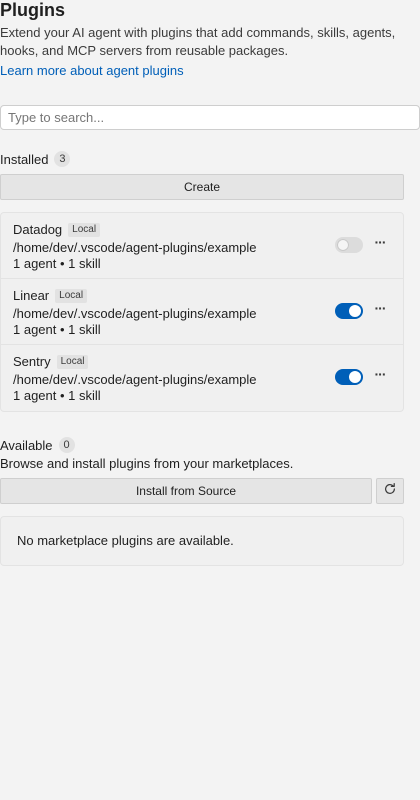 This screenshot has height=800, width=420. Describe the element at coordinates (24, 159) in the screenshot. I see `installed-label: Installed` at that location.